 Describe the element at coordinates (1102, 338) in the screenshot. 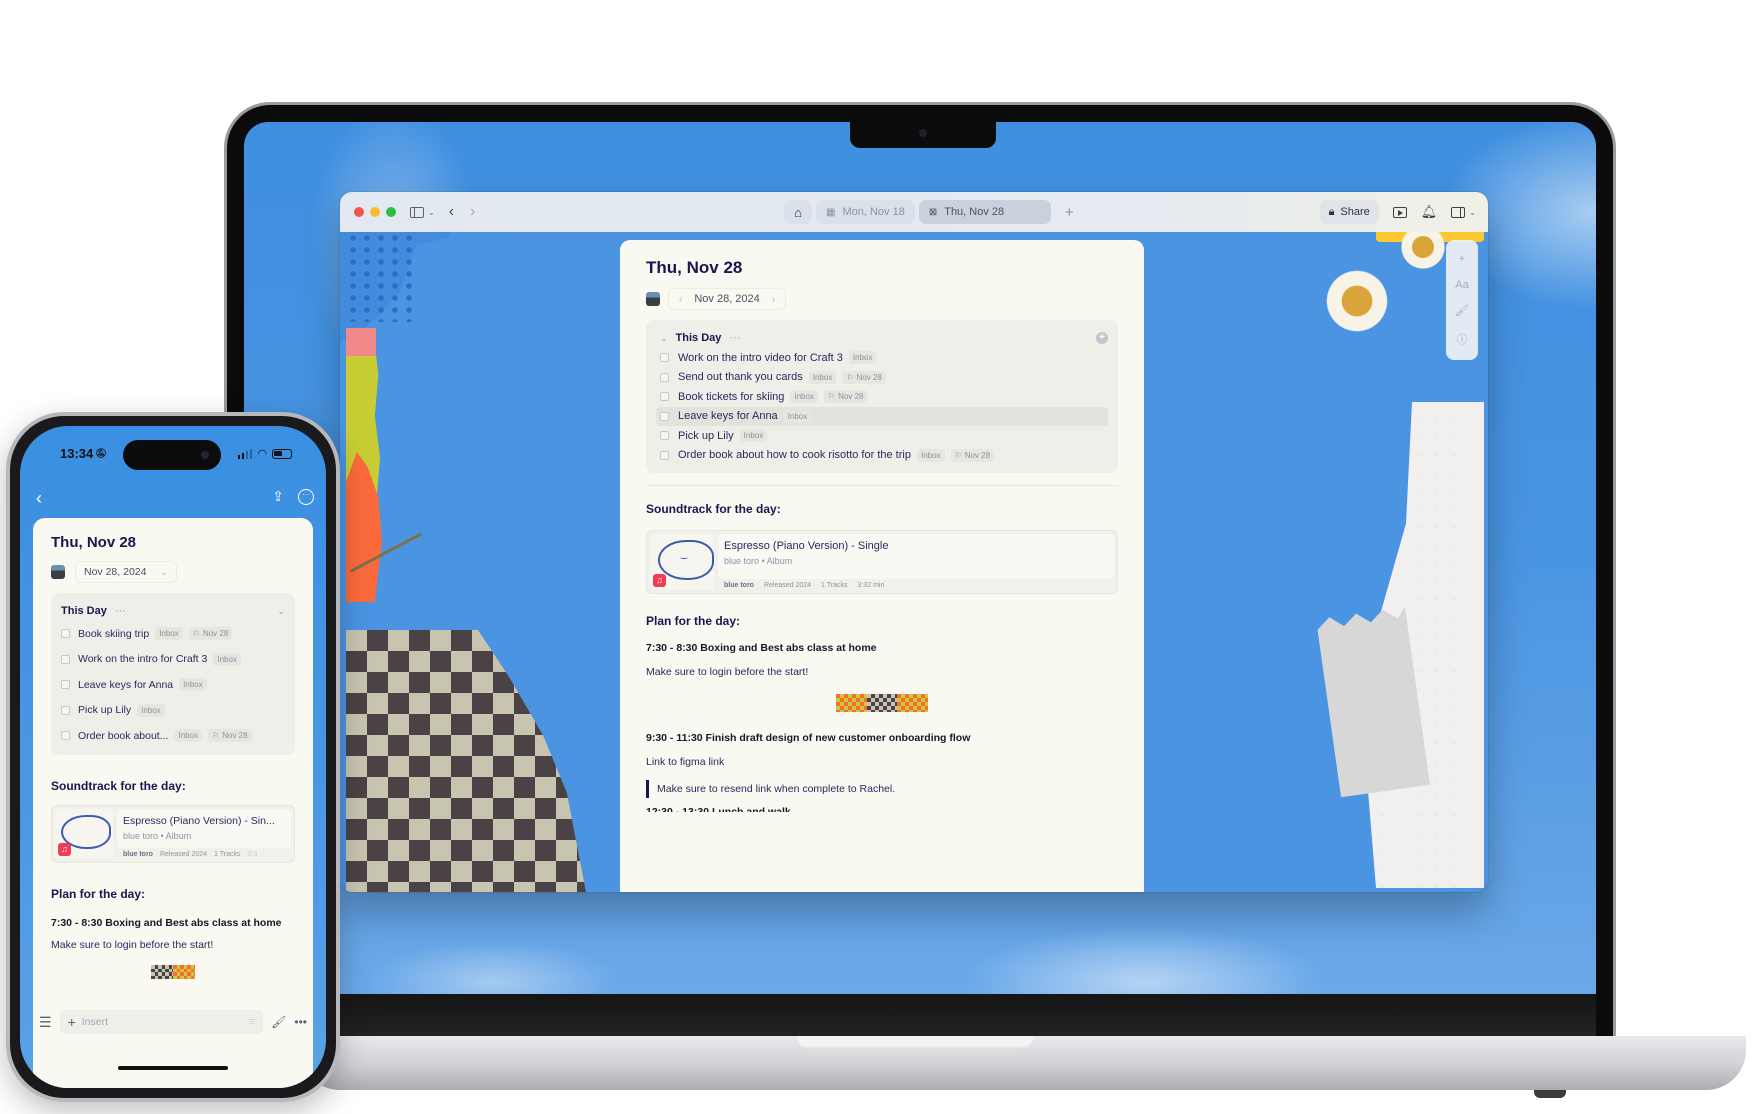

I see `add-task-button: +` at that location.